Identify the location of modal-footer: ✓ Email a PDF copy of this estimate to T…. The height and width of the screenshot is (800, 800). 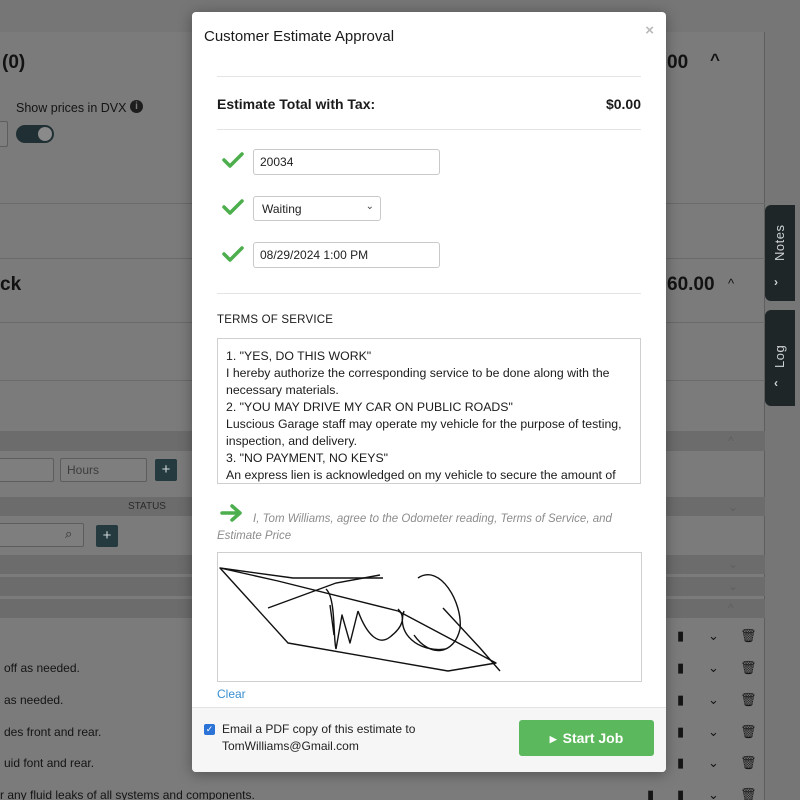
(429, 739).